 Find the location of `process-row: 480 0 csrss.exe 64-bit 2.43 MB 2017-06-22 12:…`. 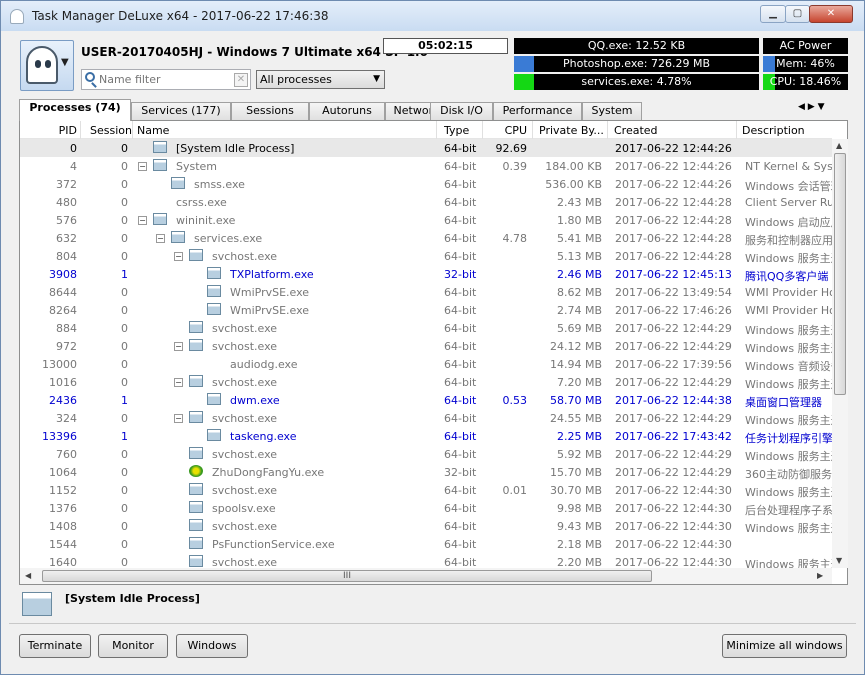

process-row: 480 0 csrss.exe 64-bit 2.43 MB 2017-06-22 12:… is located at coordinates (426, 202).